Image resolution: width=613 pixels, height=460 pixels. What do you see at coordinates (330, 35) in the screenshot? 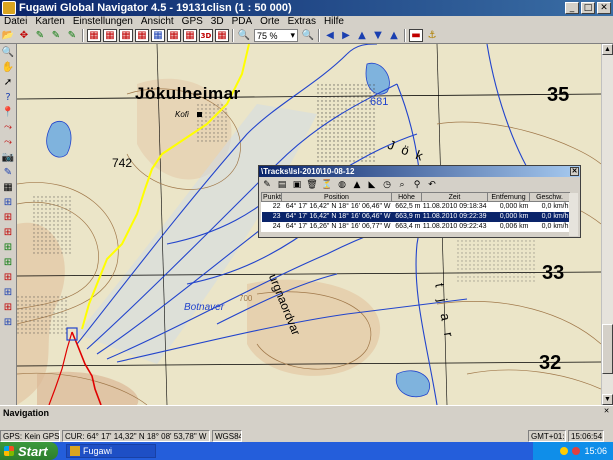
I see `arrow-left-icon: ◀` at bounding box center [330, 35].